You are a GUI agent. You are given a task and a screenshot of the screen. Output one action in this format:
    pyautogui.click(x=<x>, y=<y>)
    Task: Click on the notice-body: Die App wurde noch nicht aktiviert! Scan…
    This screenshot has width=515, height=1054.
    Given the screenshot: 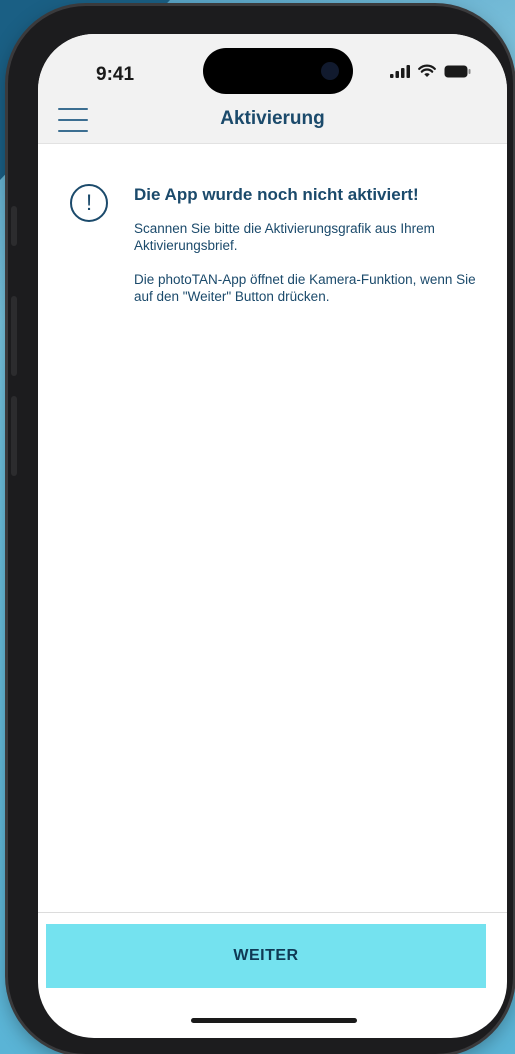 What is the action you would take?
    pyautogui.click(x=312, y=244)
    